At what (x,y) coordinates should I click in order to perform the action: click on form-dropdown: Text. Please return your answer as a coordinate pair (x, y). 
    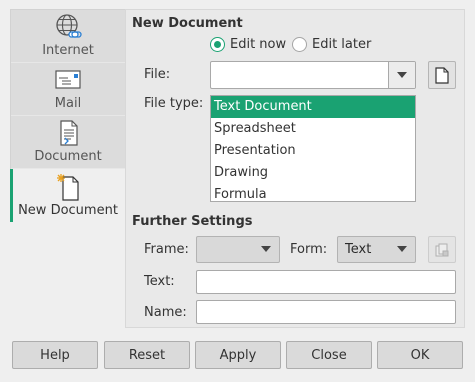
    Looking at the image, I should click on (376, 249).